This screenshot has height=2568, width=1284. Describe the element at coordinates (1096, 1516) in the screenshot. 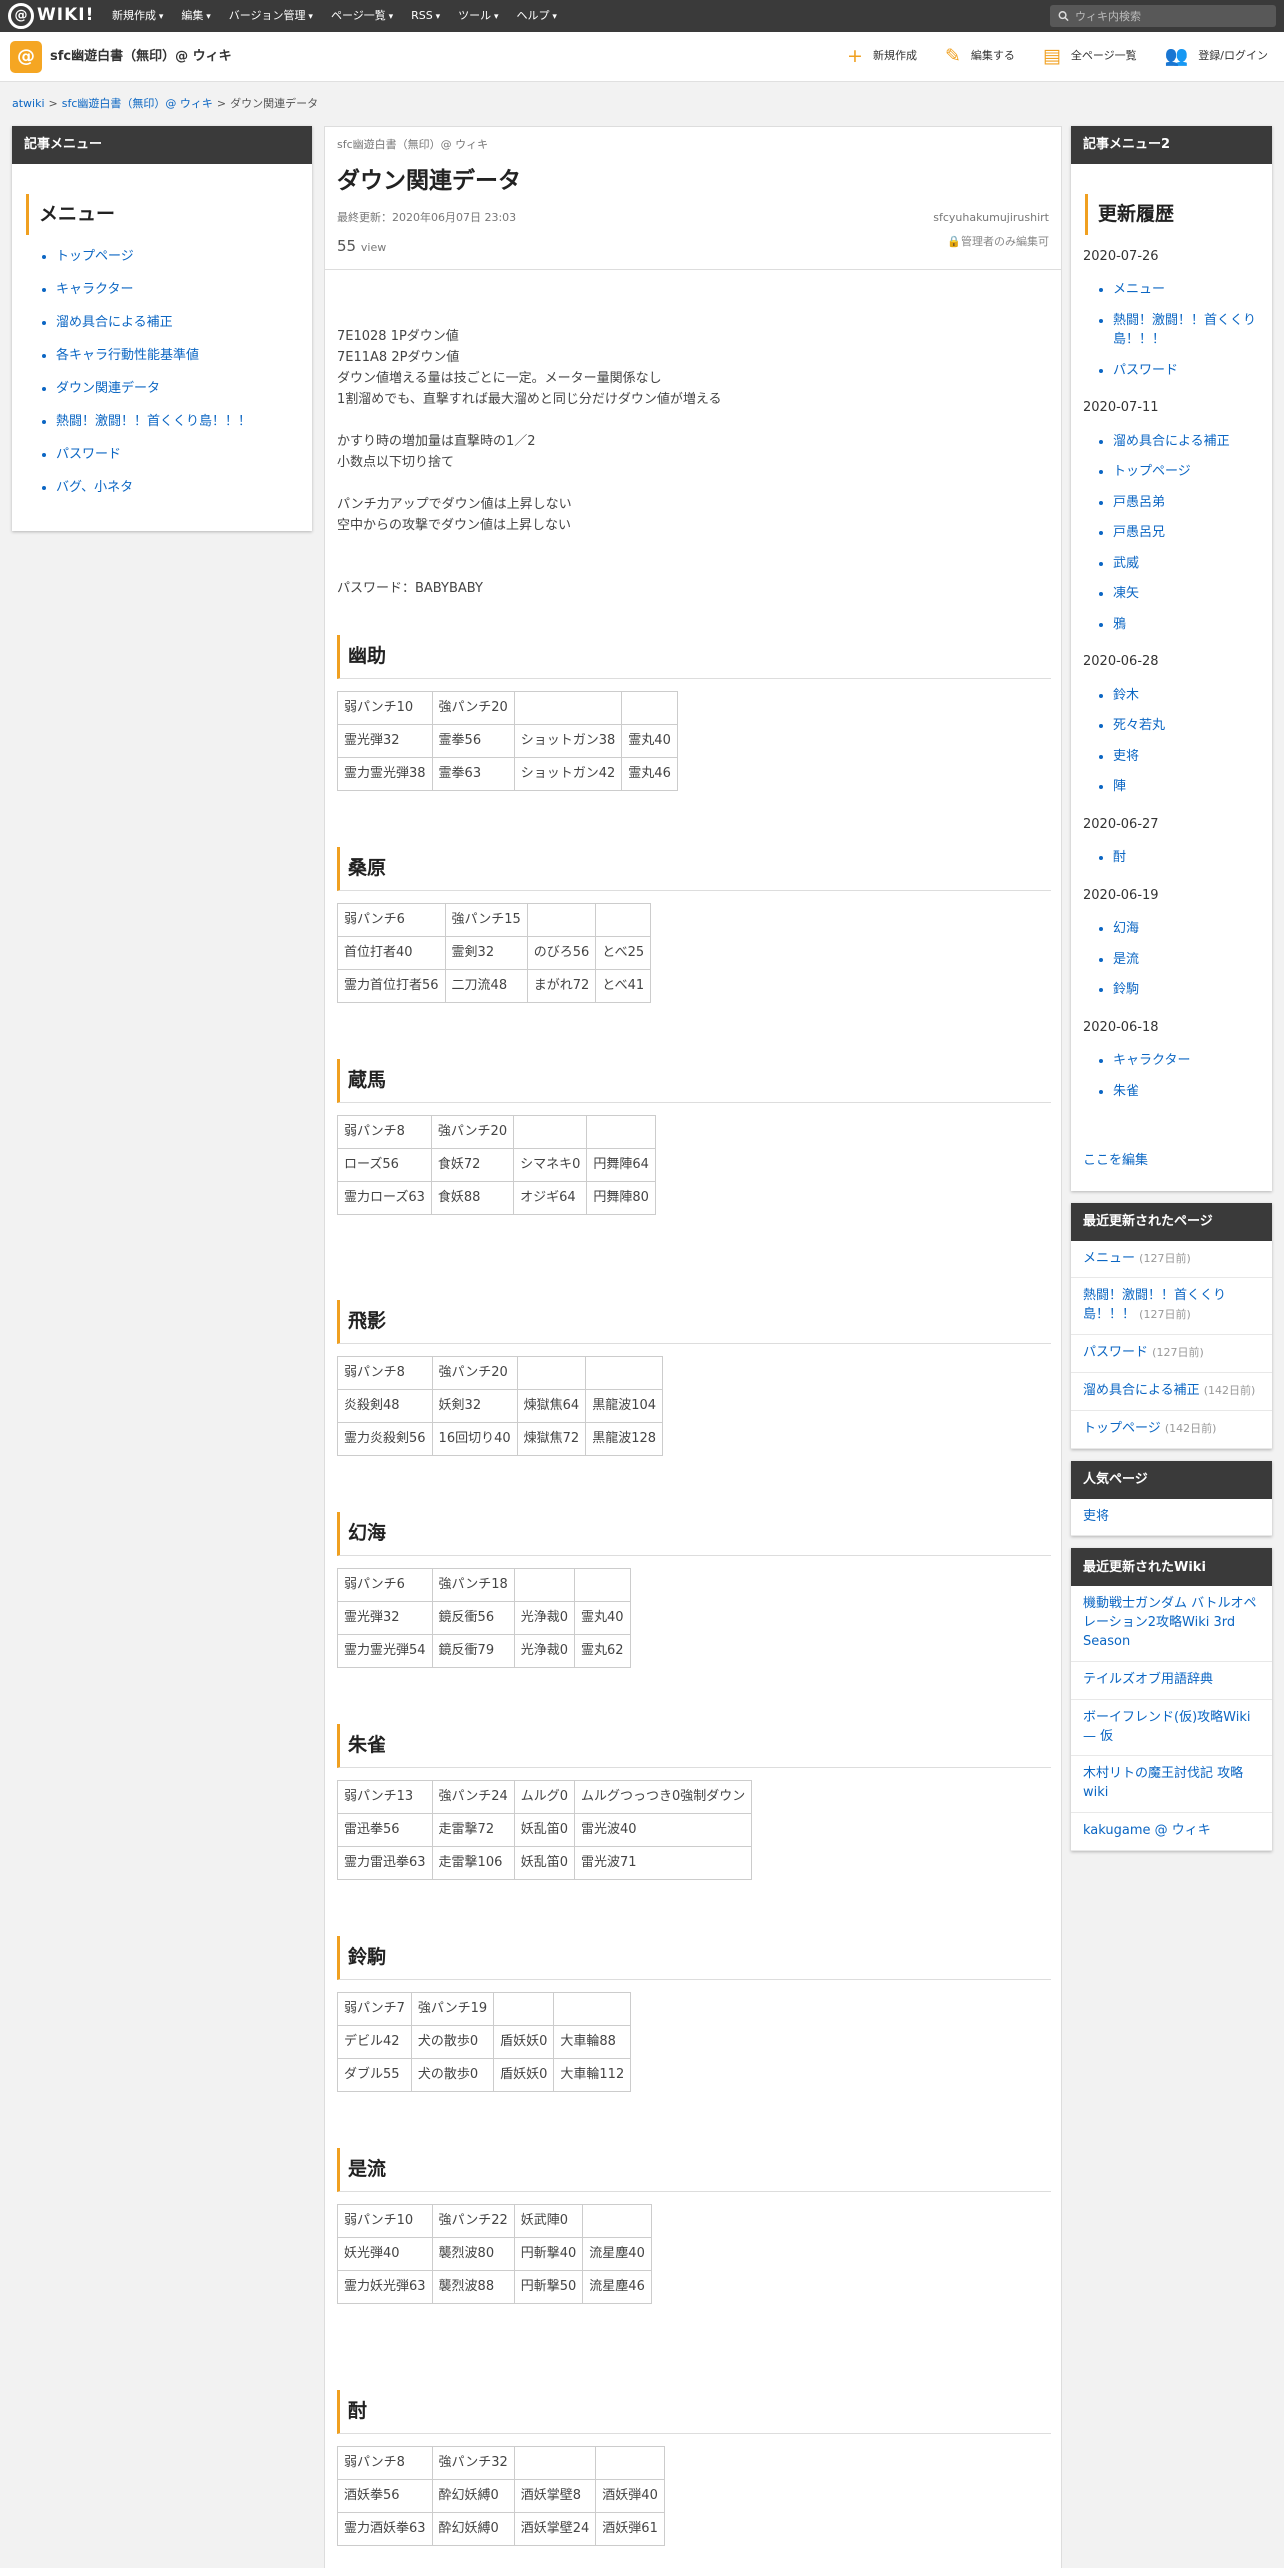

I see `popular-page-link: 吏将` at that location.